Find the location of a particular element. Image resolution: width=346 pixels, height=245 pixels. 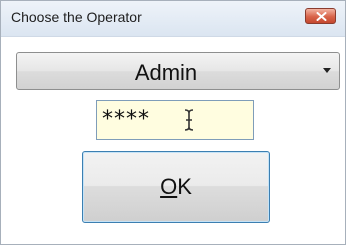

operator-select-value: Admin is located at coordinates (166, 72).